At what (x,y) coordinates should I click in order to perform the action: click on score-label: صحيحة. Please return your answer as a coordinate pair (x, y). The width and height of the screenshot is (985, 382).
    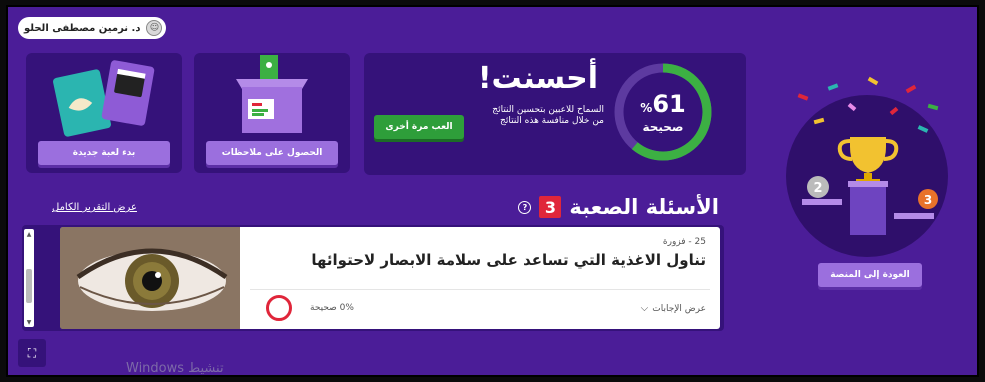
    Looking at the image, I should click on (663, 127).